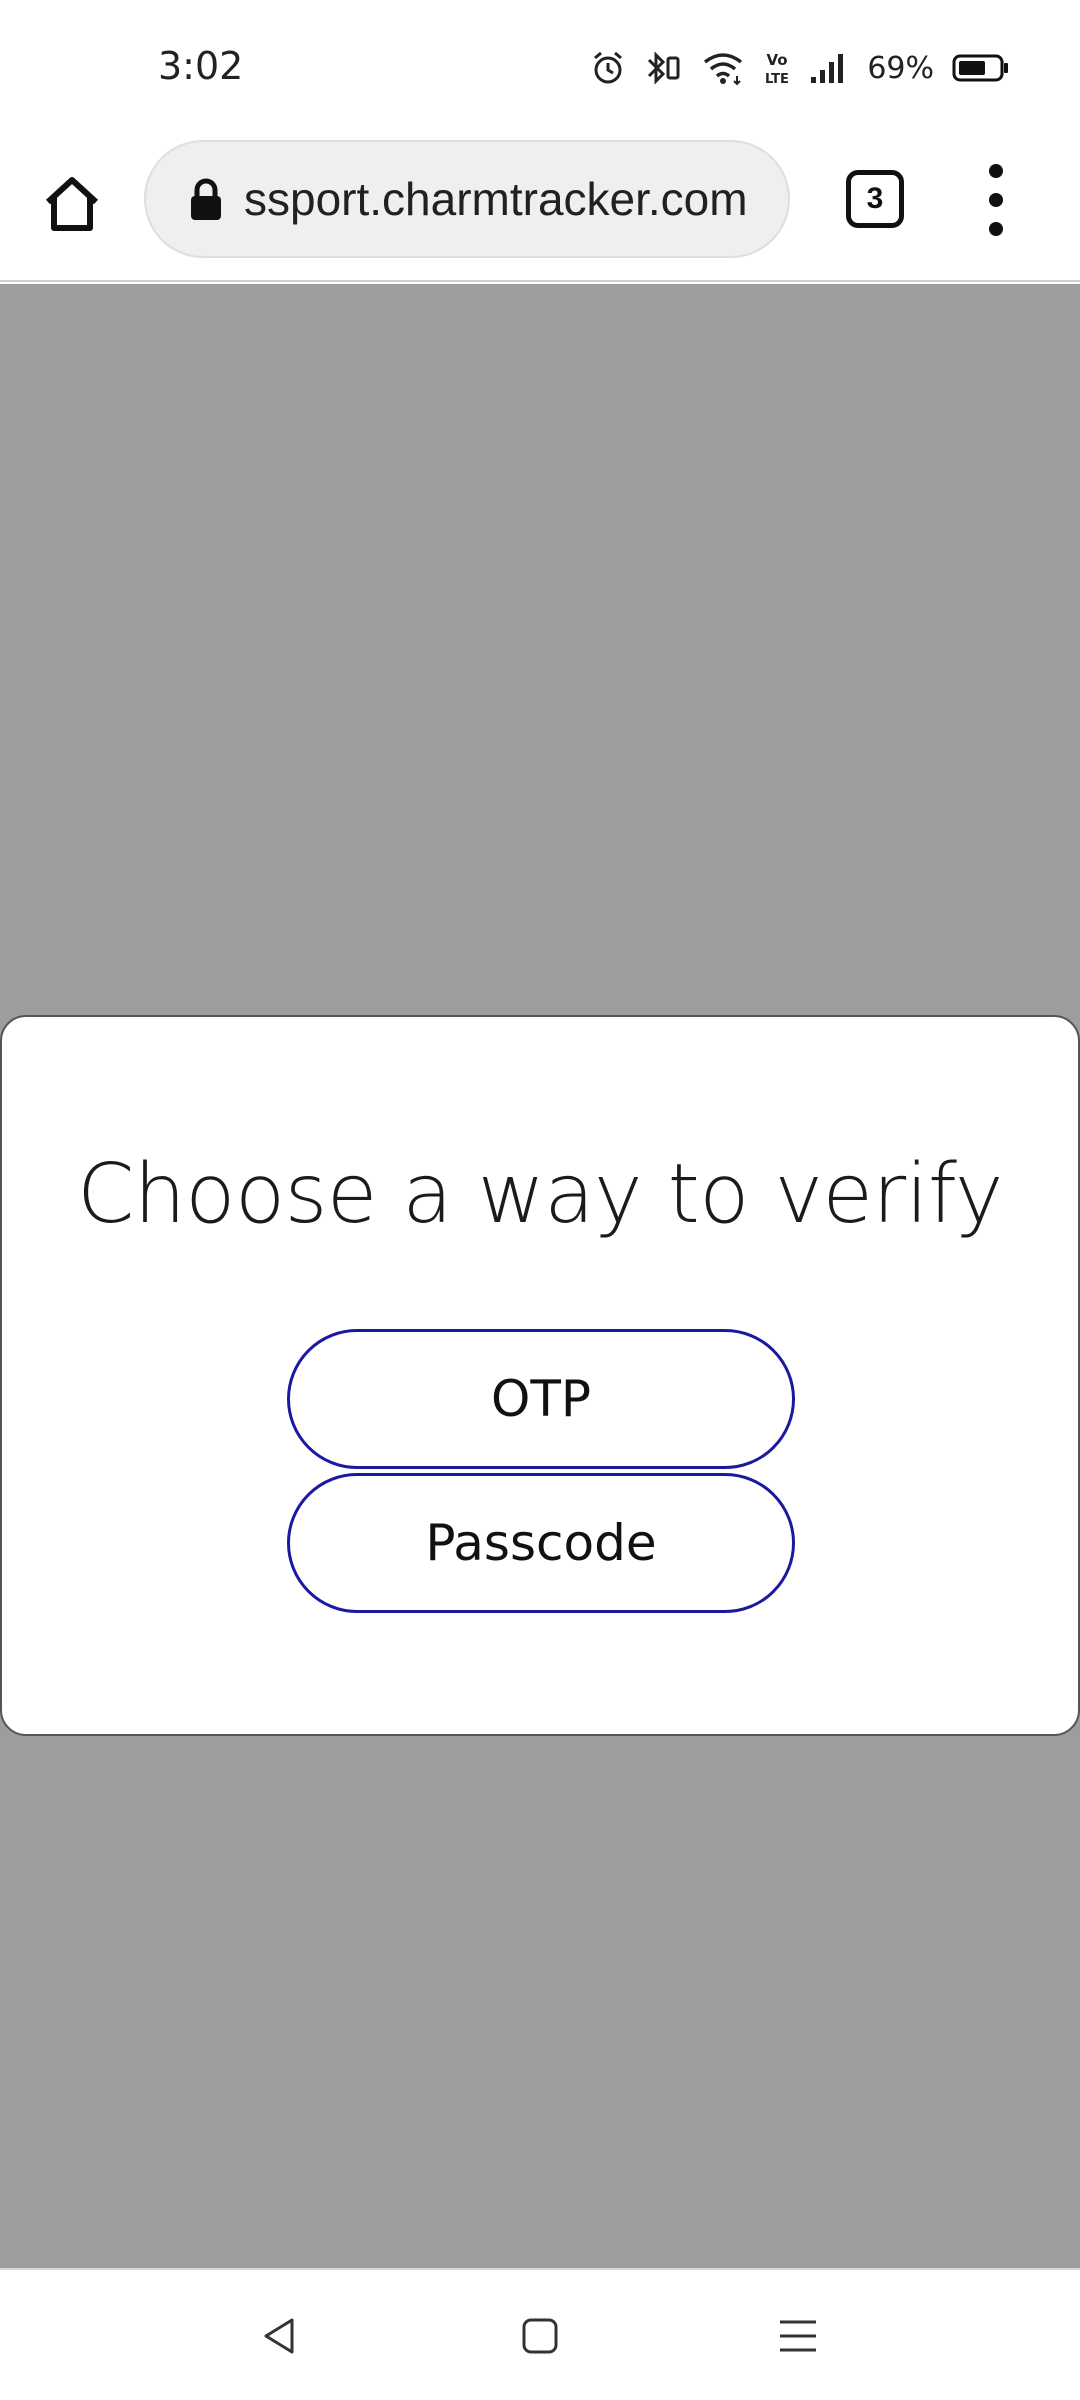 This screenshot has height=2400, width=1080. I want to click on nav-home-button, so click(540, 2336).